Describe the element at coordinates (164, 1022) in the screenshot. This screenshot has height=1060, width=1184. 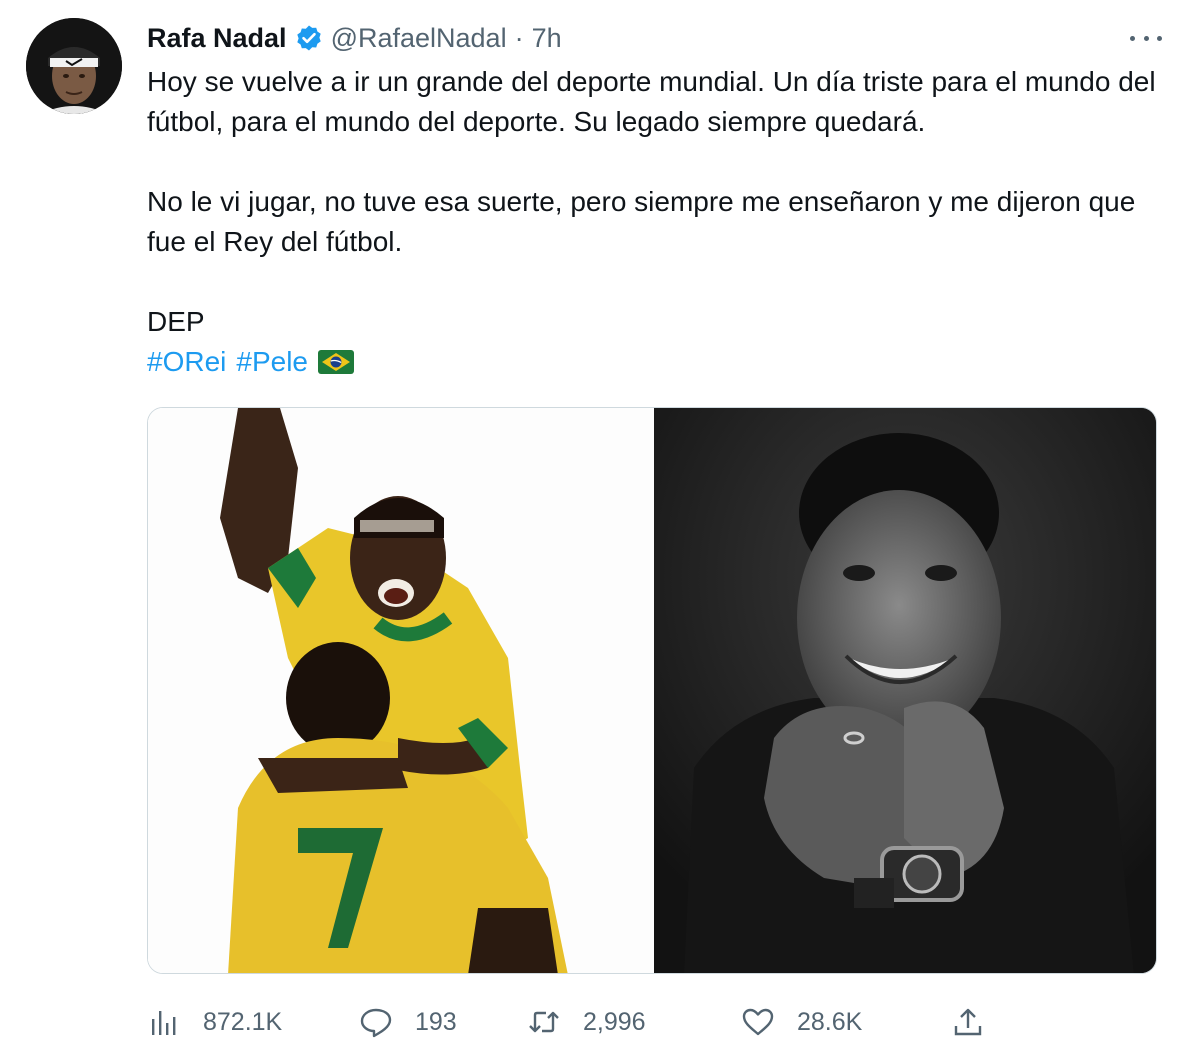
I see `views-chart-icon` at that location.